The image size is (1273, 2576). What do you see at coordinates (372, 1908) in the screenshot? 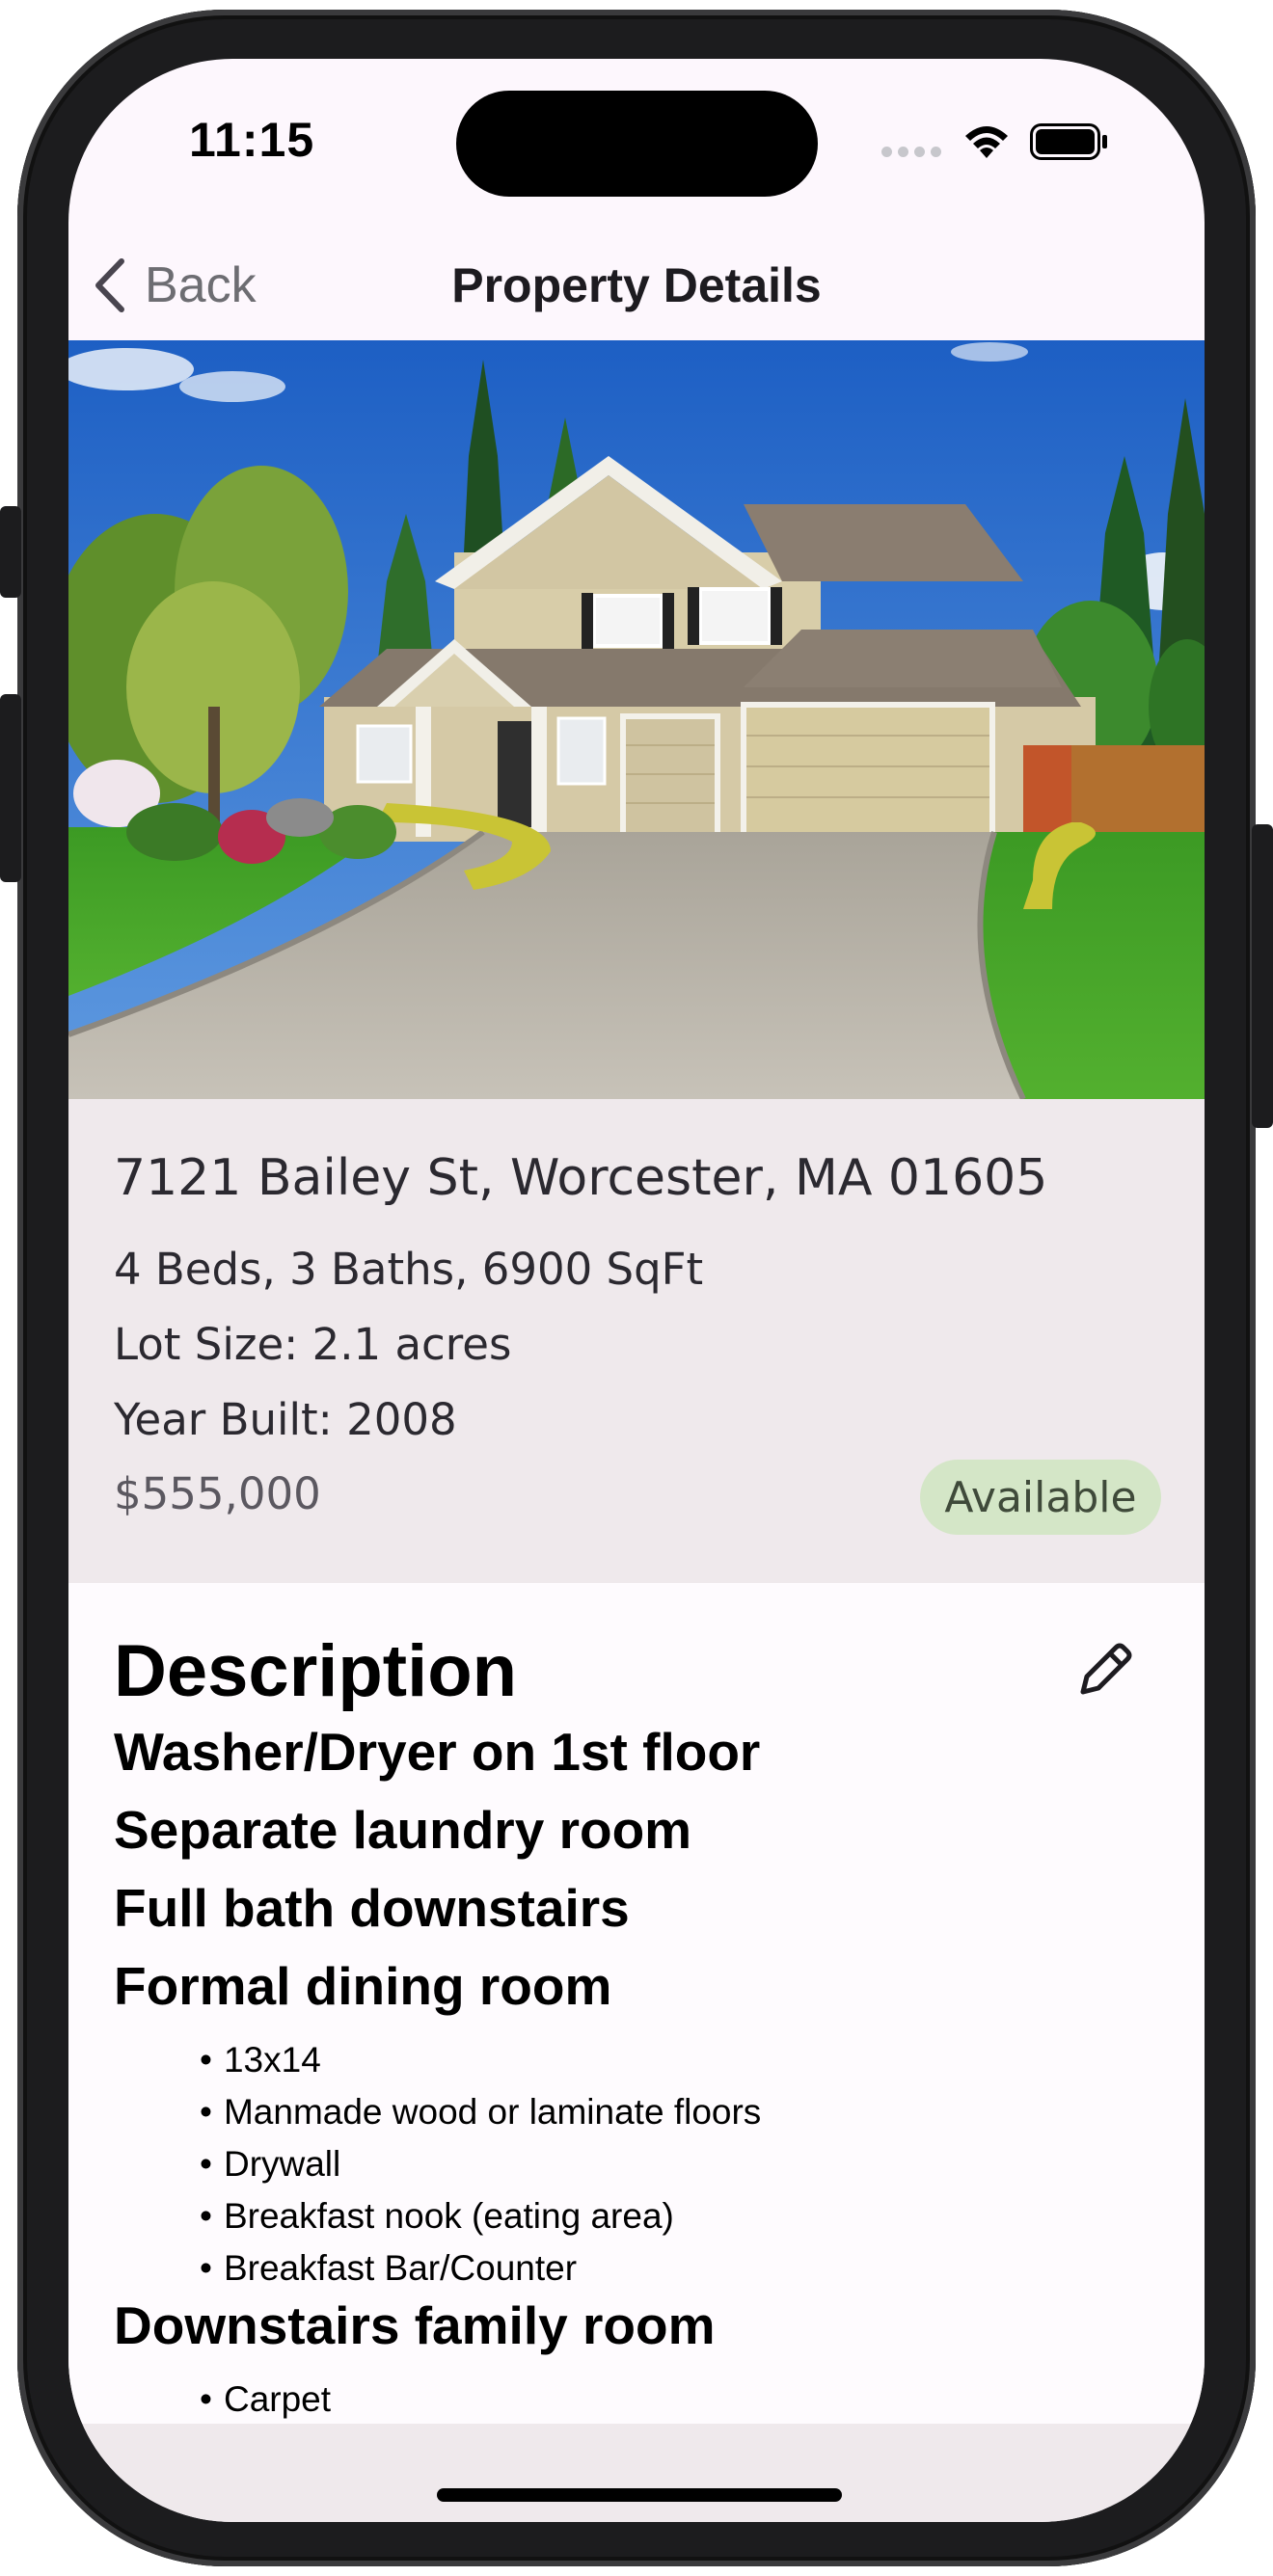
I see `feature-item: Full bath downstairs` at bounding box center [372, 1908].